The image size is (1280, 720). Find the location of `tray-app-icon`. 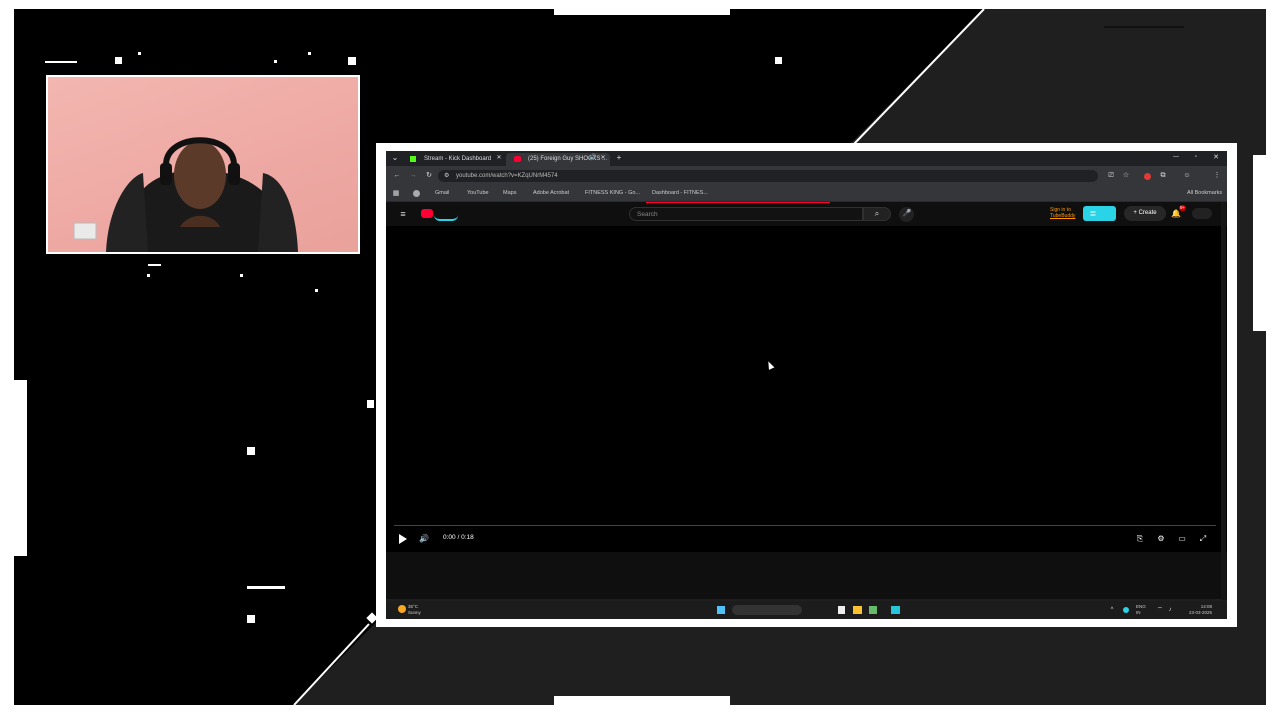

tray-app-icon is located at coordinates (1126, 610).